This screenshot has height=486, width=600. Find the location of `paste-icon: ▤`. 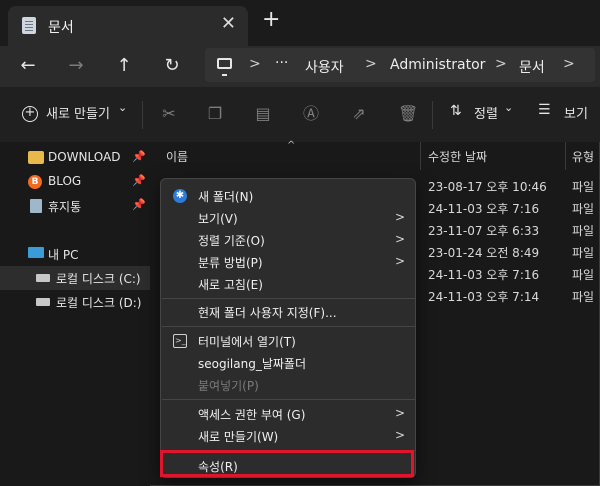

paste-icon: ▤ is located at coordinates (263, 114).